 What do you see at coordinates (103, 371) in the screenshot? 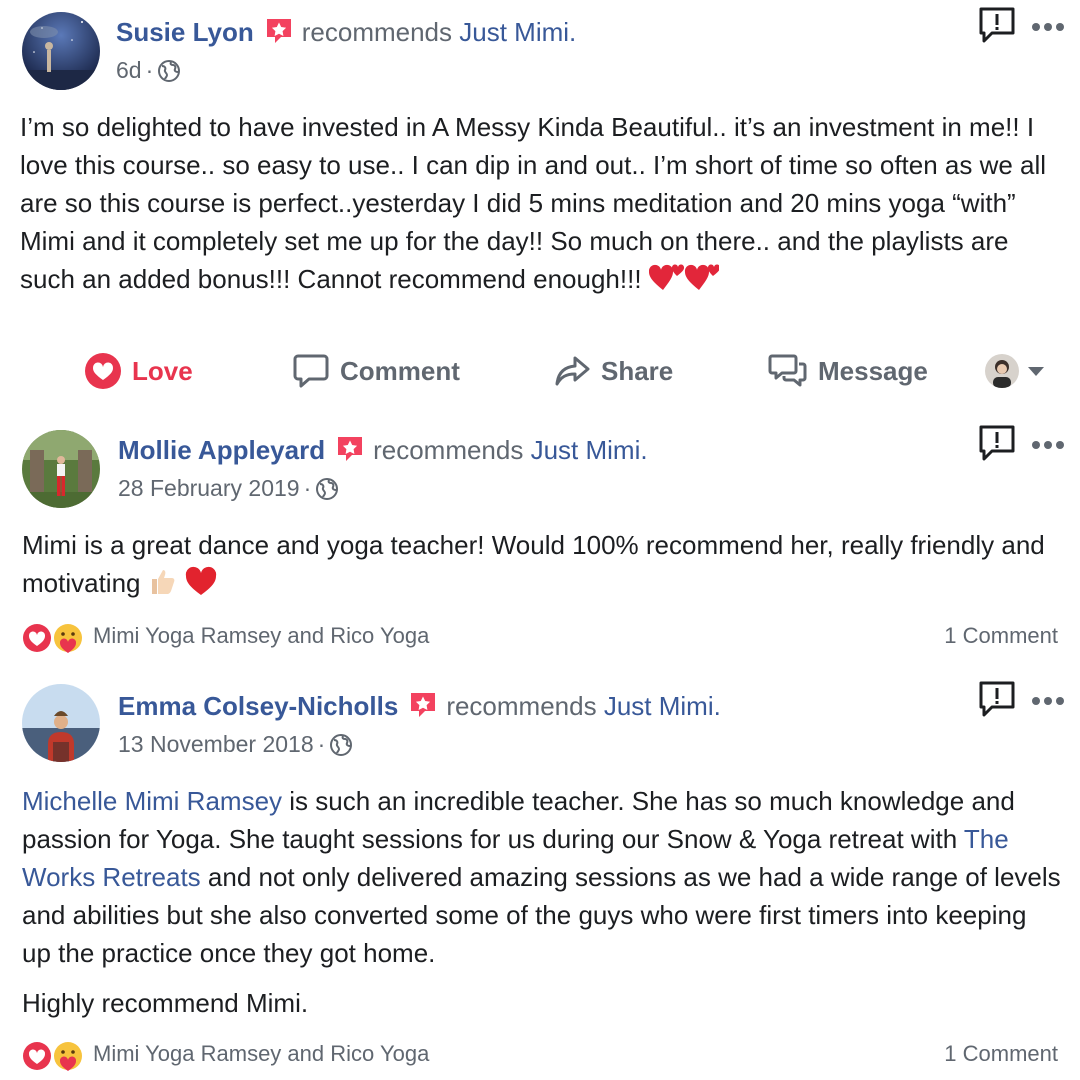
I see `love-icon` at bounding box center [103, 371].